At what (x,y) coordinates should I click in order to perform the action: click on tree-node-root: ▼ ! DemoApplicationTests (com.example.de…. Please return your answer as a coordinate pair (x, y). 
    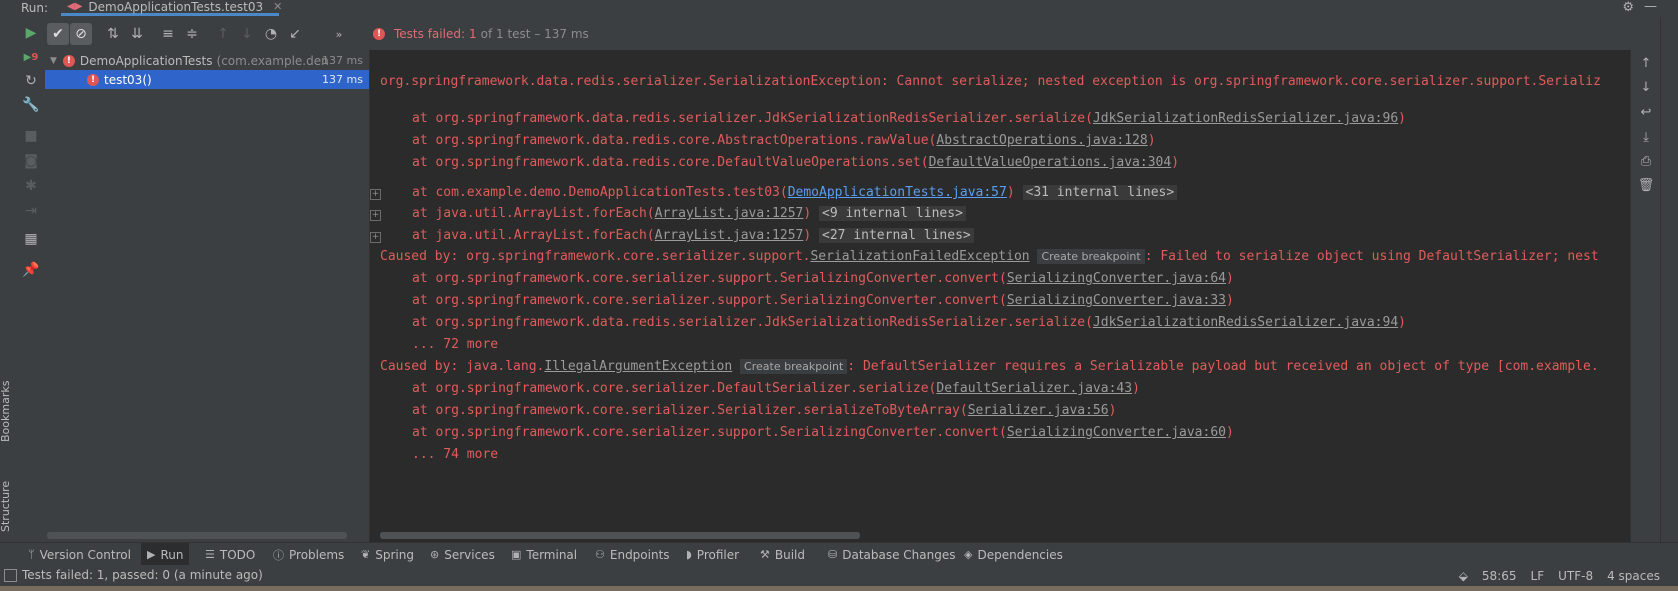
    Looking at the image, I should click on (207, 60).